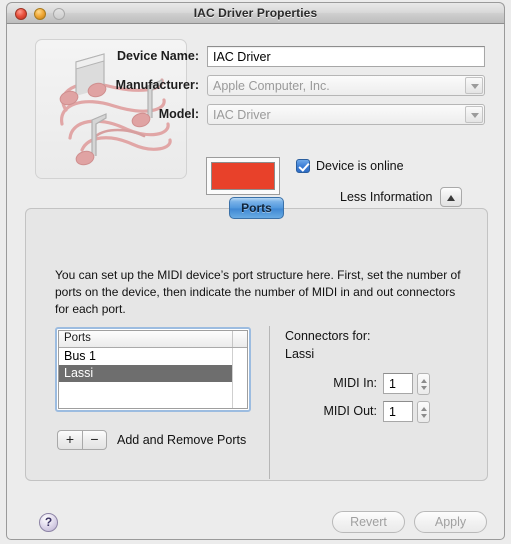  What do you see at coordinates (153, 356) in the screenshot?
I see `list-item: Bus 1` at bounding box center [153, 356].